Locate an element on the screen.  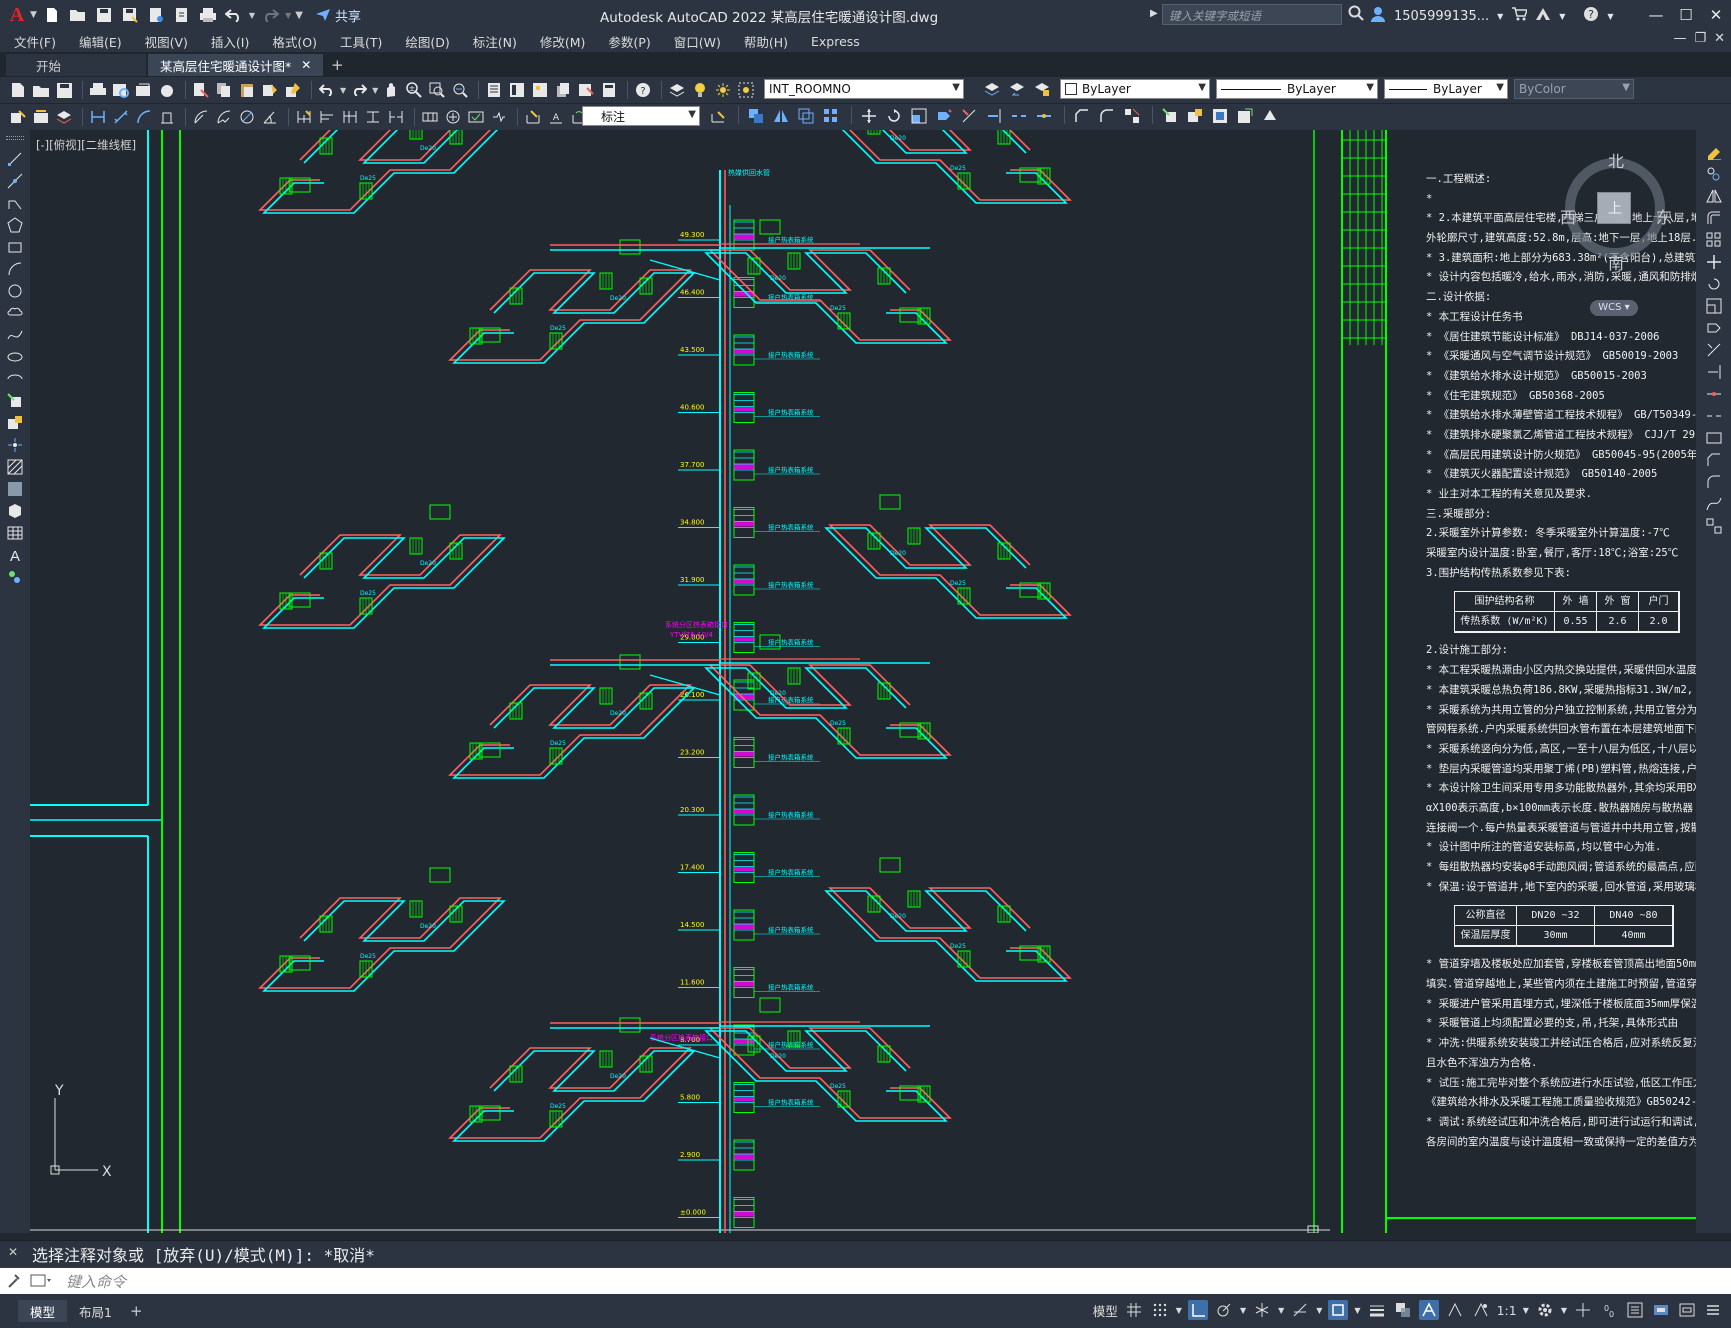
tab-layout1: 布局1 is located at coordinates (95, 1311).